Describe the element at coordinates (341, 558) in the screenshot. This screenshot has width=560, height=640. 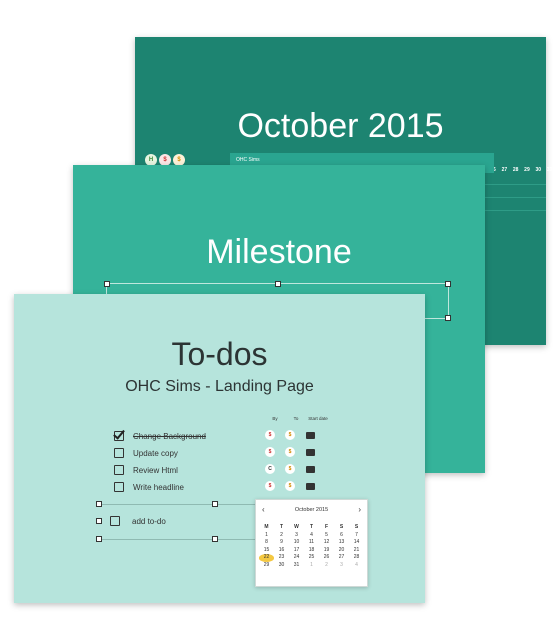
I see `date-cell: 27` at that location.